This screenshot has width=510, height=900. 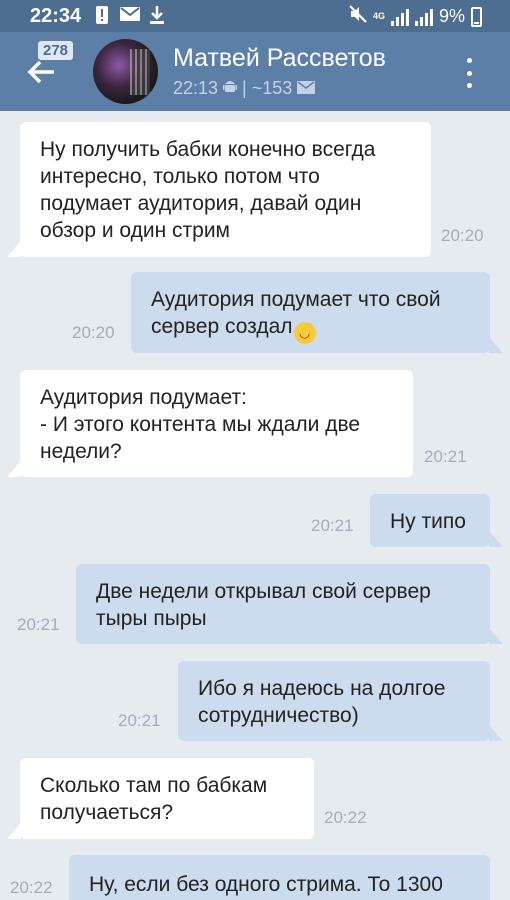 I want to click on status-icons: 4G 9%, so click(x=415, y=16).